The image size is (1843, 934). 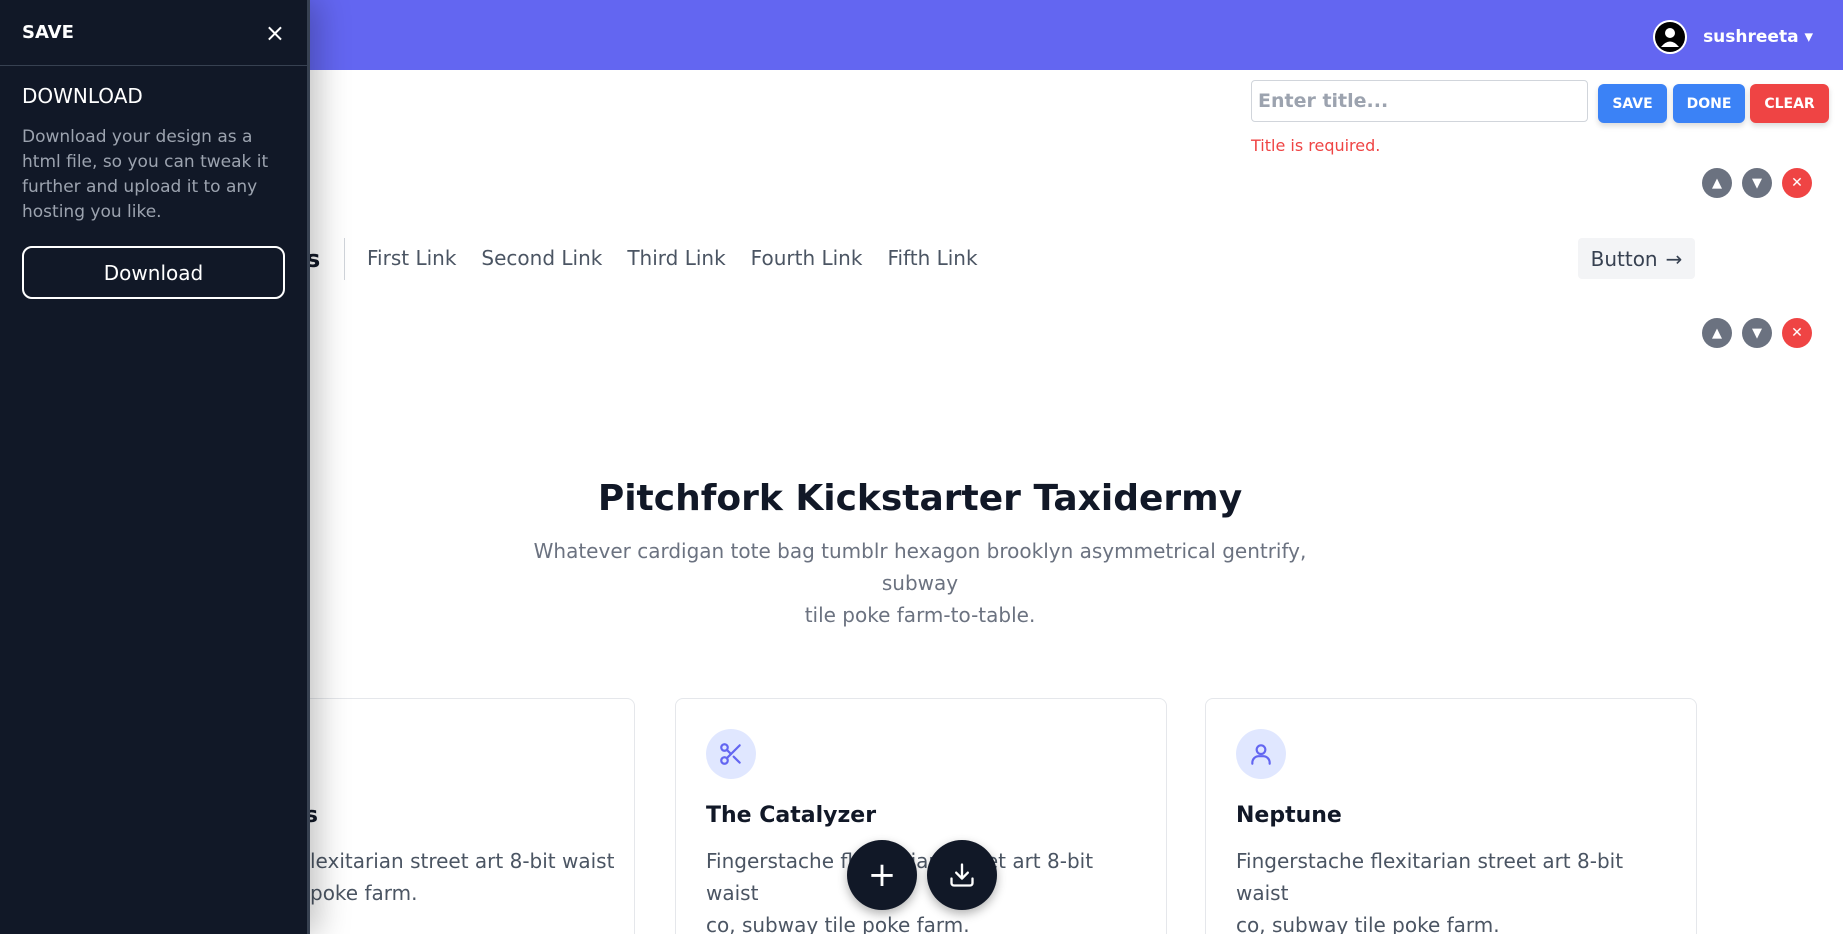 What do you see at coordinates (48, 32) in the screenshot?
I see `sidebar-title: SAVE` at bounding box center [48, 32].